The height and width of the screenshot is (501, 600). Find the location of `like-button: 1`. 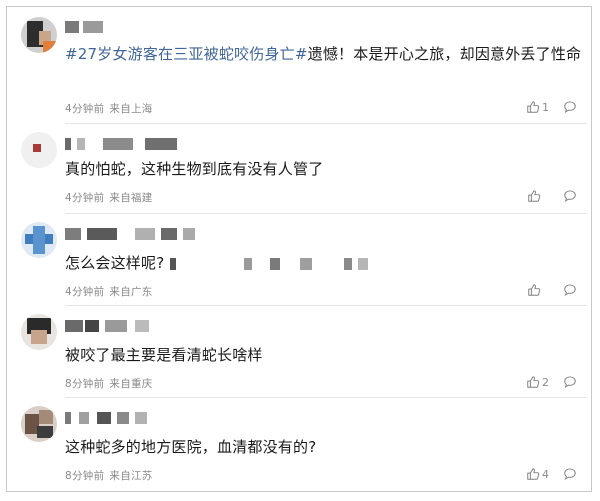

like-button: 1 is located at coordinates (537, 107).